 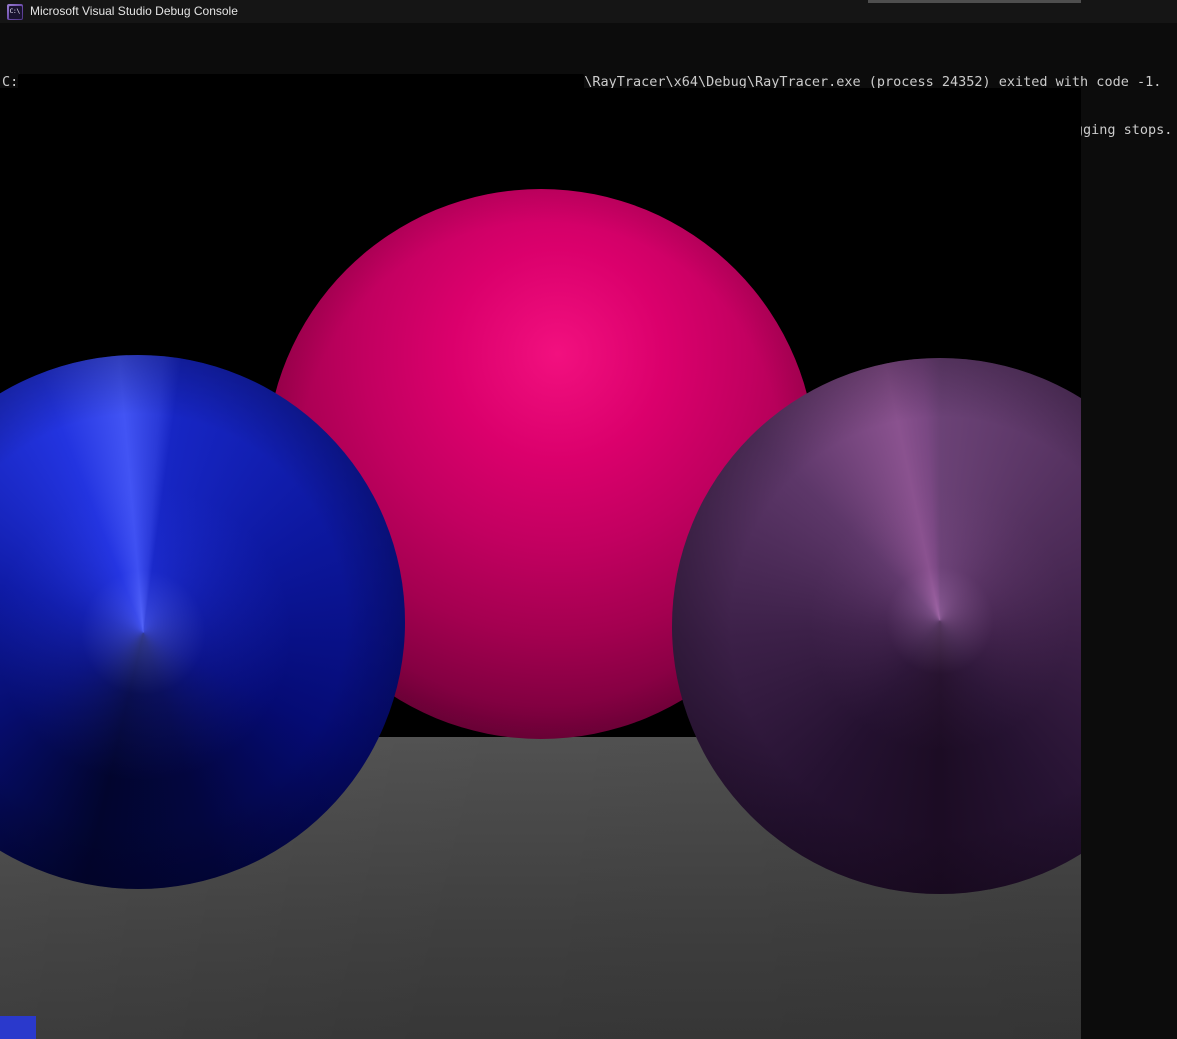 I want to click on titlebar-artifact-strip, so click(x=974, y=1).